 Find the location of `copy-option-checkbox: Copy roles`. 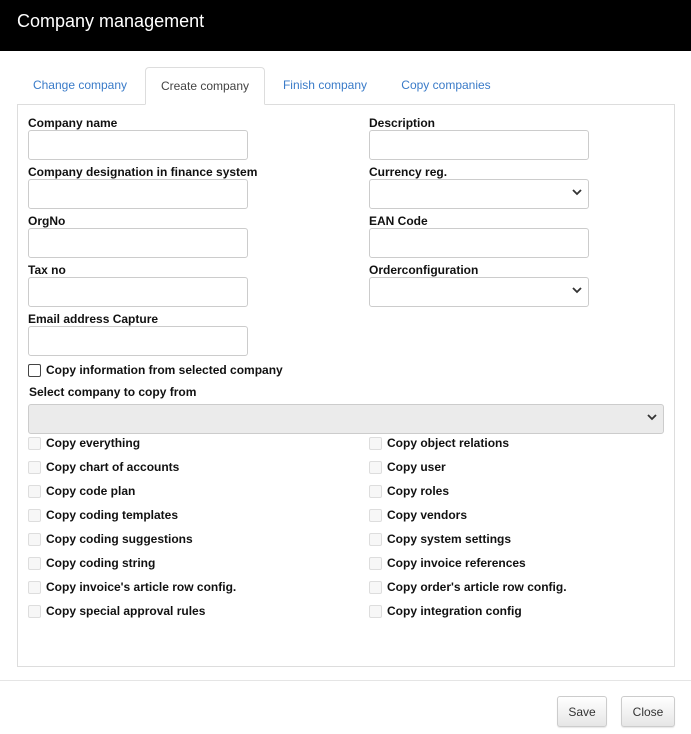

copy-option-checkbox: Copy roles is located at coordinates (409, 491).